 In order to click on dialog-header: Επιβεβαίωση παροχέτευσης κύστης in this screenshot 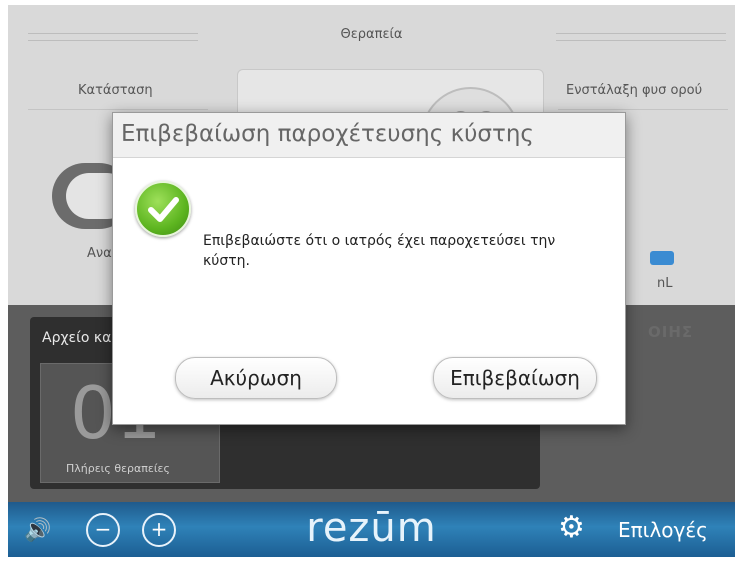, I will do `click(369, 135)`.